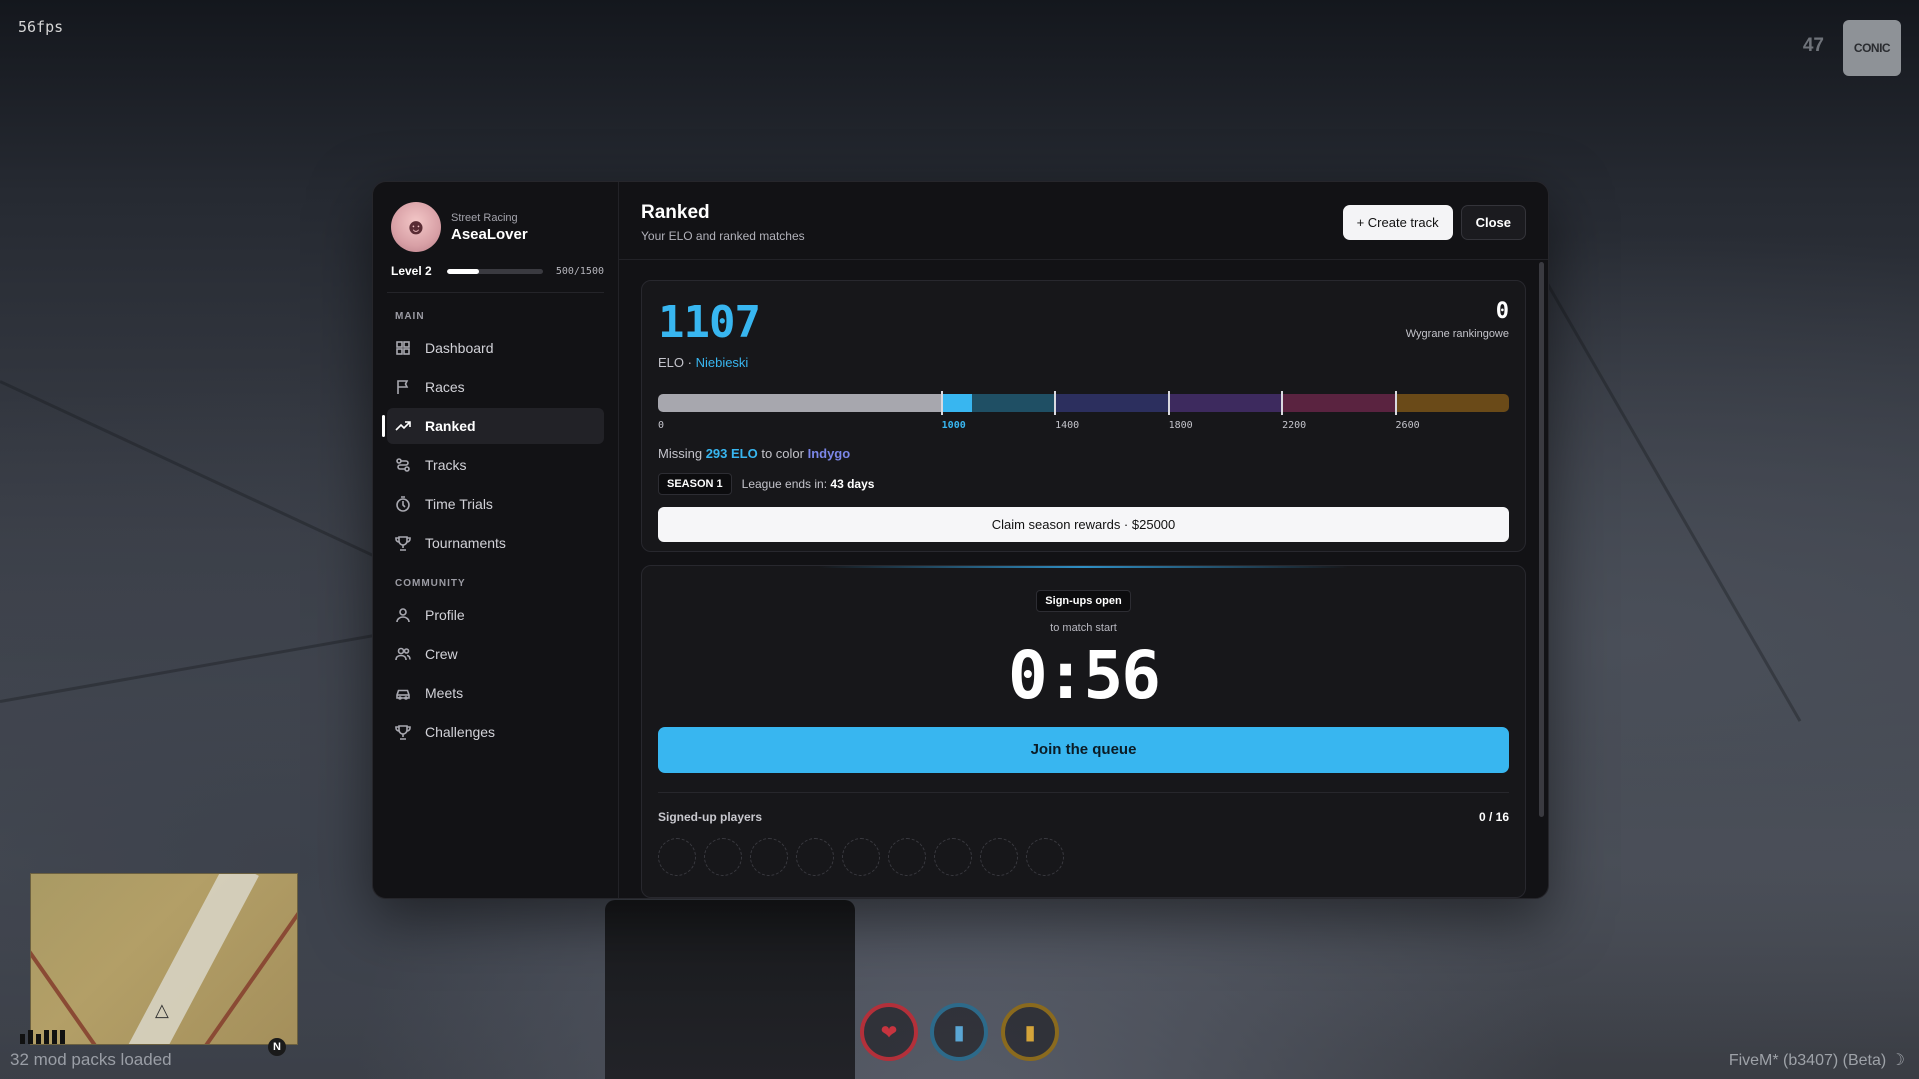 Image resolution: width=1919 pixels, height=1079 pixels. What do you see at coordinates (1083, 628) in the screenshot?
I see `to-match-label: to match start` at bounding box center [1083, 628].